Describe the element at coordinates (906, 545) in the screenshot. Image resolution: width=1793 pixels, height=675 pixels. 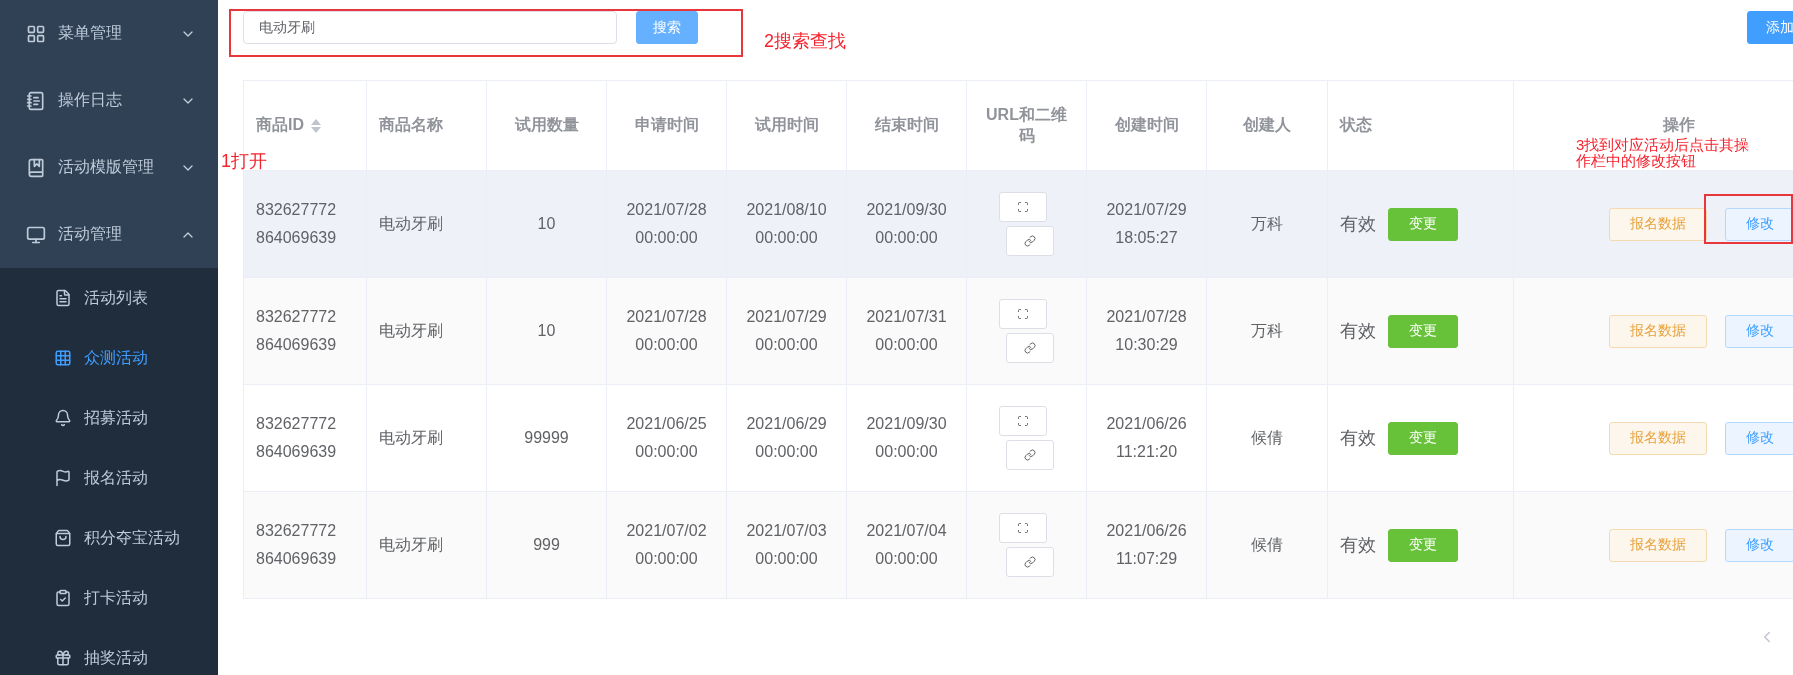
I see `table-cell-text: 2021/07/04 00:00:00` at that location.